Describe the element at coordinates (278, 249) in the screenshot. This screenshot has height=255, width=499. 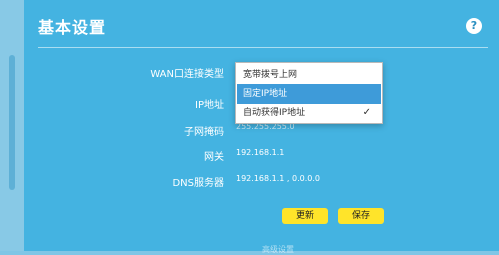
I see `advanced-settings-link: 高级设置` at that location.